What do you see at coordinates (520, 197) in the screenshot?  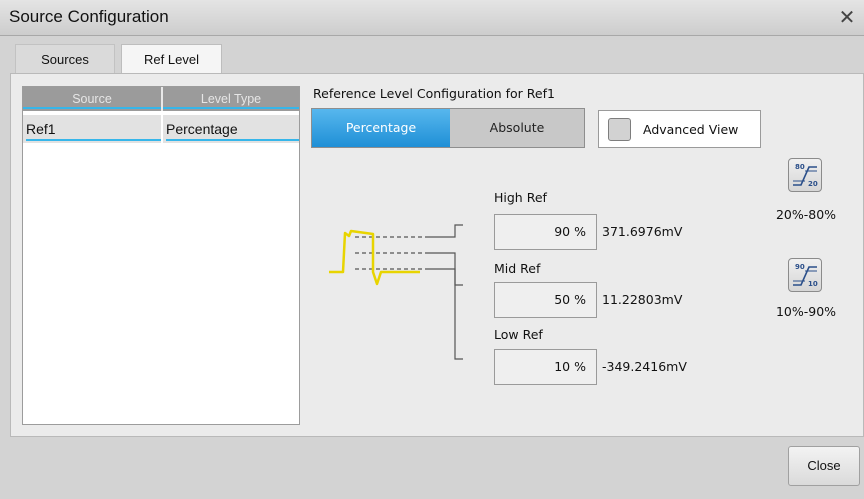 I see `high-ref-label: High Ref` at bounding box center [520, 197].